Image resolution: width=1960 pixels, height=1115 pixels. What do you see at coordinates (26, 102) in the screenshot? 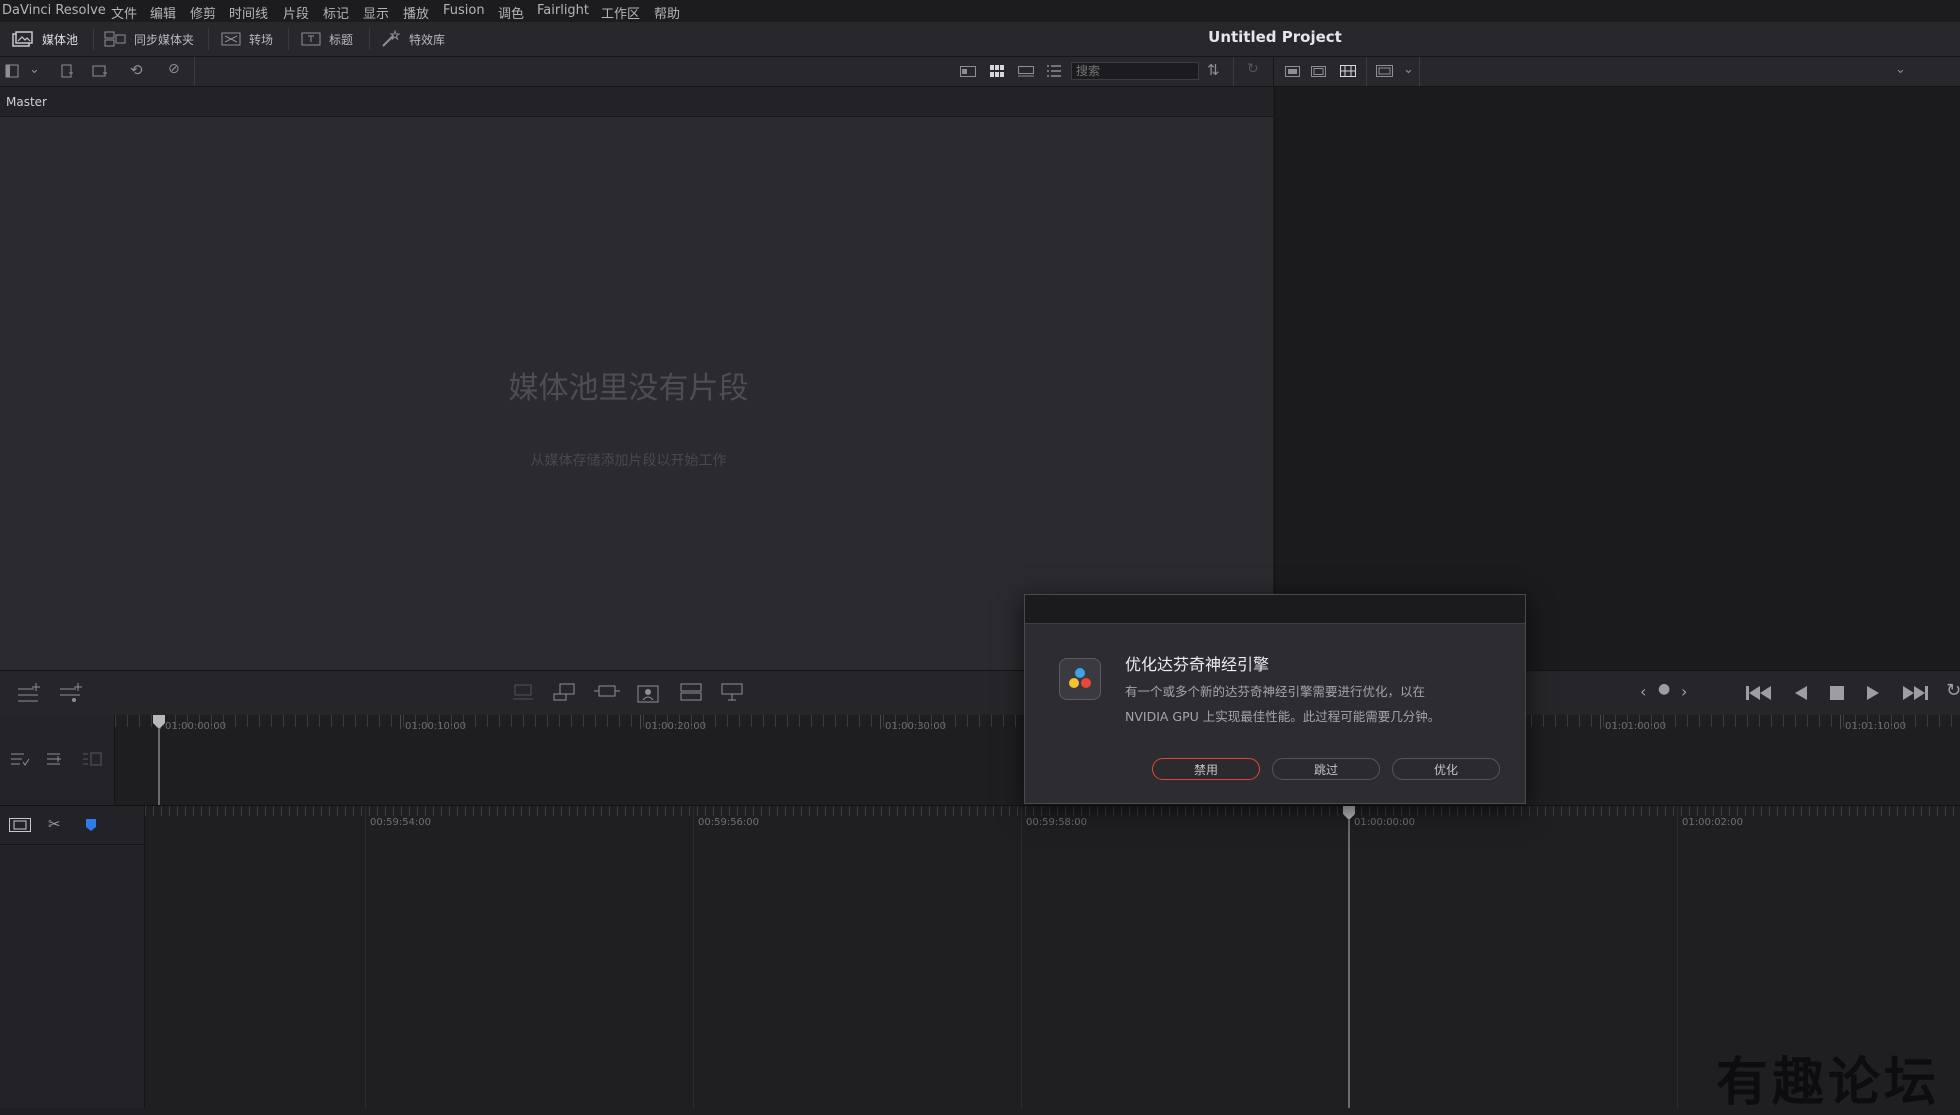
I see `bin-label: Master` at bounding box center [26, 102].